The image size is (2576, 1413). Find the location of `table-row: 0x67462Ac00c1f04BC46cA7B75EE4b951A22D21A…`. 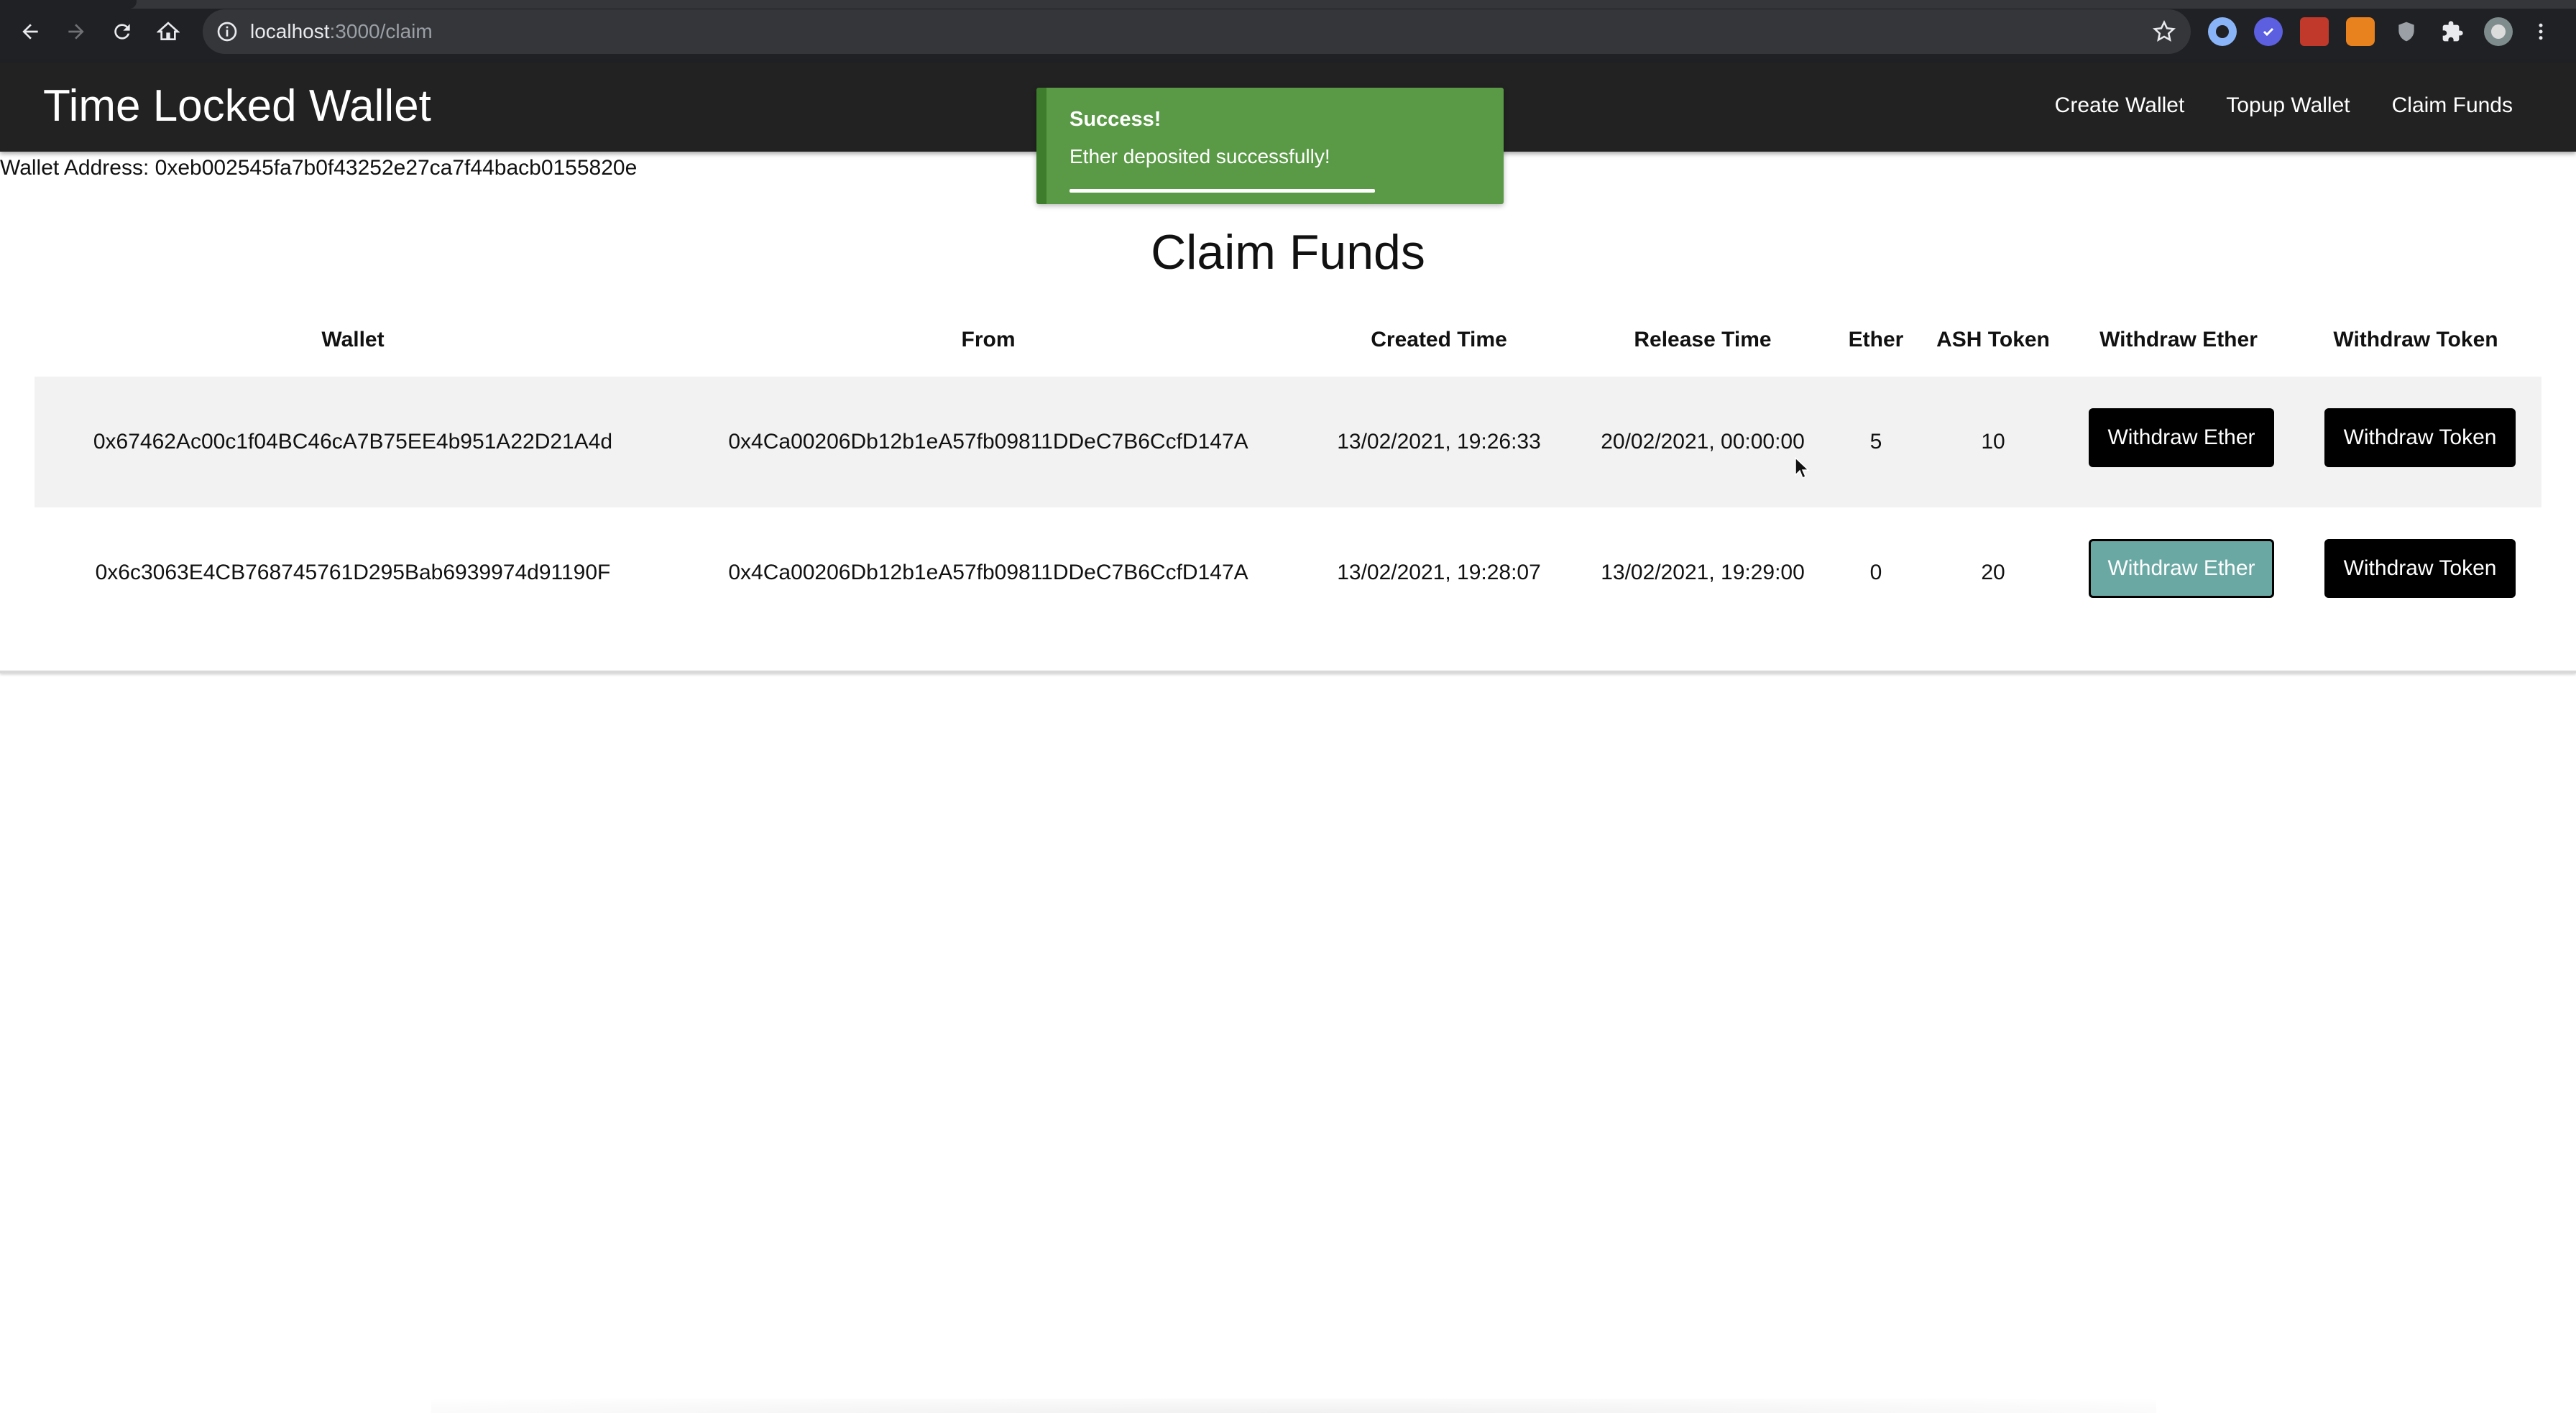

table-row: 0x67462Ac00c1f04BC46cA7B75EE4b951A22D21A… is located at coordinates (1288, 442).